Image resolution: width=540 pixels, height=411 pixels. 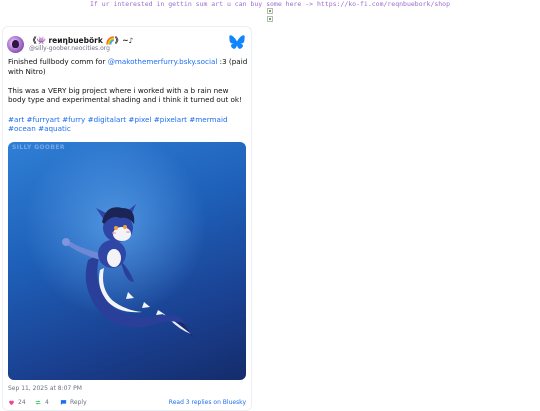 What do you see at coordinates (237, 42) in the screenshot?
I see `bluesky-butterfly-icon` at bounding box center [237, 42].